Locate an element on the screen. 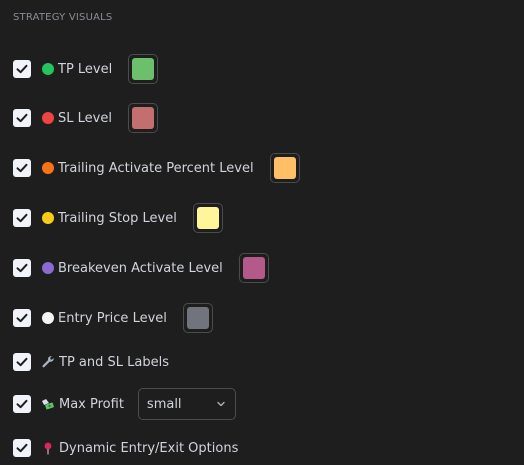  yellow-circle-icon is located at coordinates (48, 218).